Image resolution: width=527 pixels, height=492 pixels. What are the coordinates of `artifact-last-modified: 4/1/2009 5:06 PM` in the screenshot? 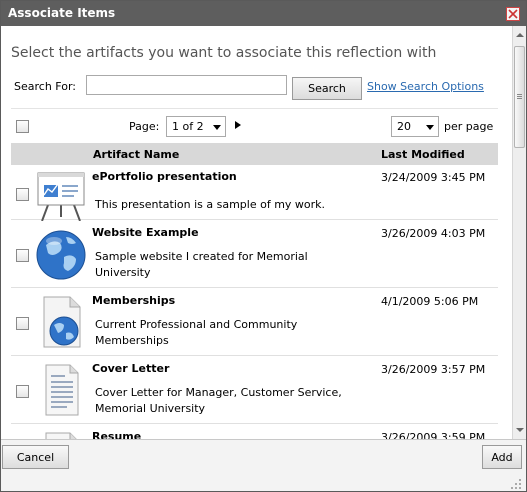 It's located at (430, 301).